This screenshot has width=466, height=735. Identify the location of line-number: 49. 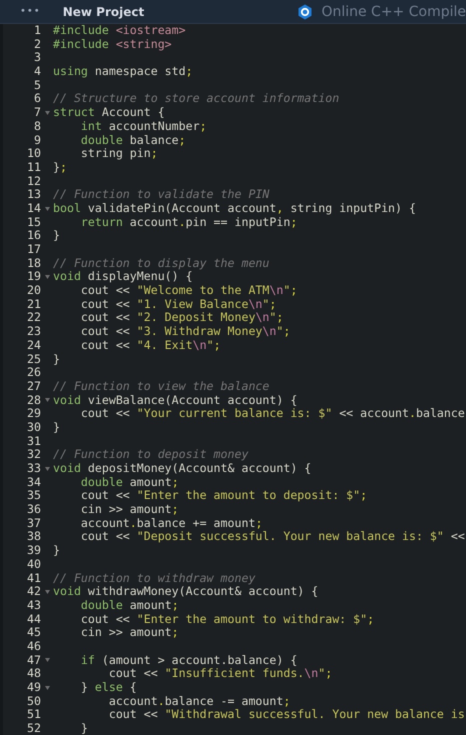
(33, 688).